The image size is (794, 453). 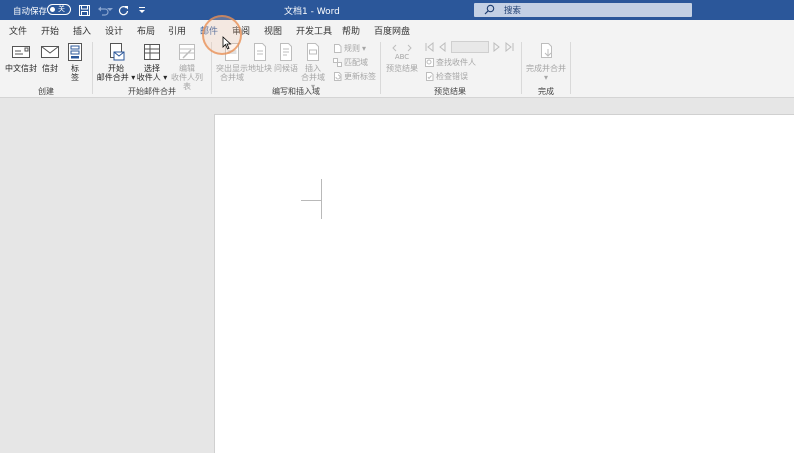 I want to click on rules-label: 规则, so click(x=352, y=48).